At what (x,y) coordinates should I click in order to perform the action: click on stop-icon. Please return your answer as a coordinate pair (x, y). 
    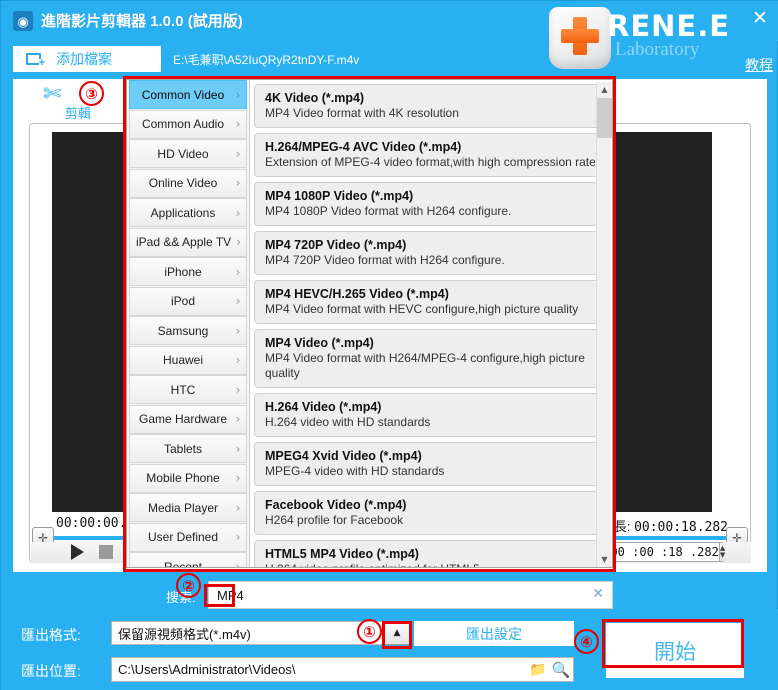
    Looking at the image, I should click on (106, 552).